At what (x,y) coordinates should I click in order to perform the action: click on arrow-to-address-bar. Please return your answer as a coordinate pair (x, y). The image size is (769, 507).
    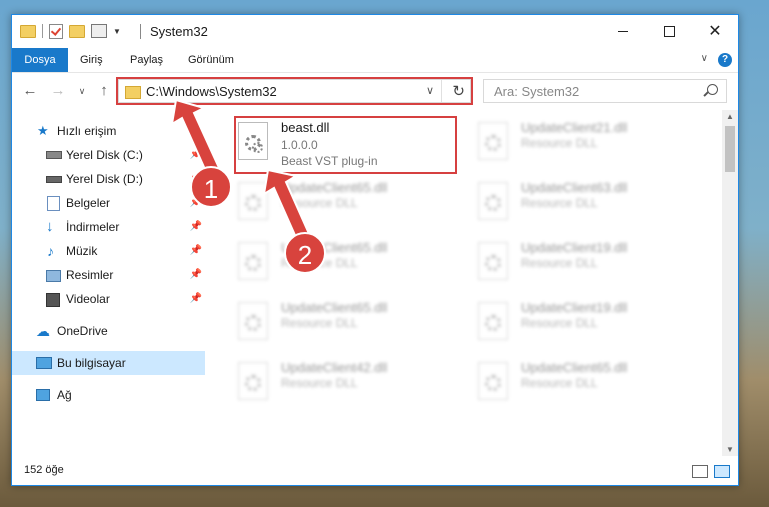
    Looking at the image, I should click on (196, 138).